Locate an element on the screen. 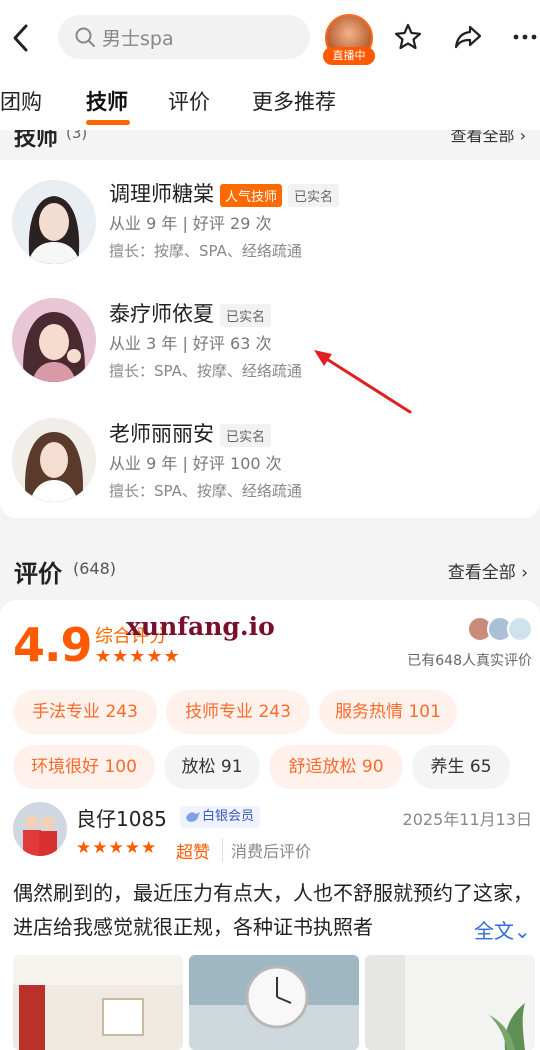 The image size is (540, 1050). reviews-view-all-link: 查看全部 › is located at coordinates (488, 570).